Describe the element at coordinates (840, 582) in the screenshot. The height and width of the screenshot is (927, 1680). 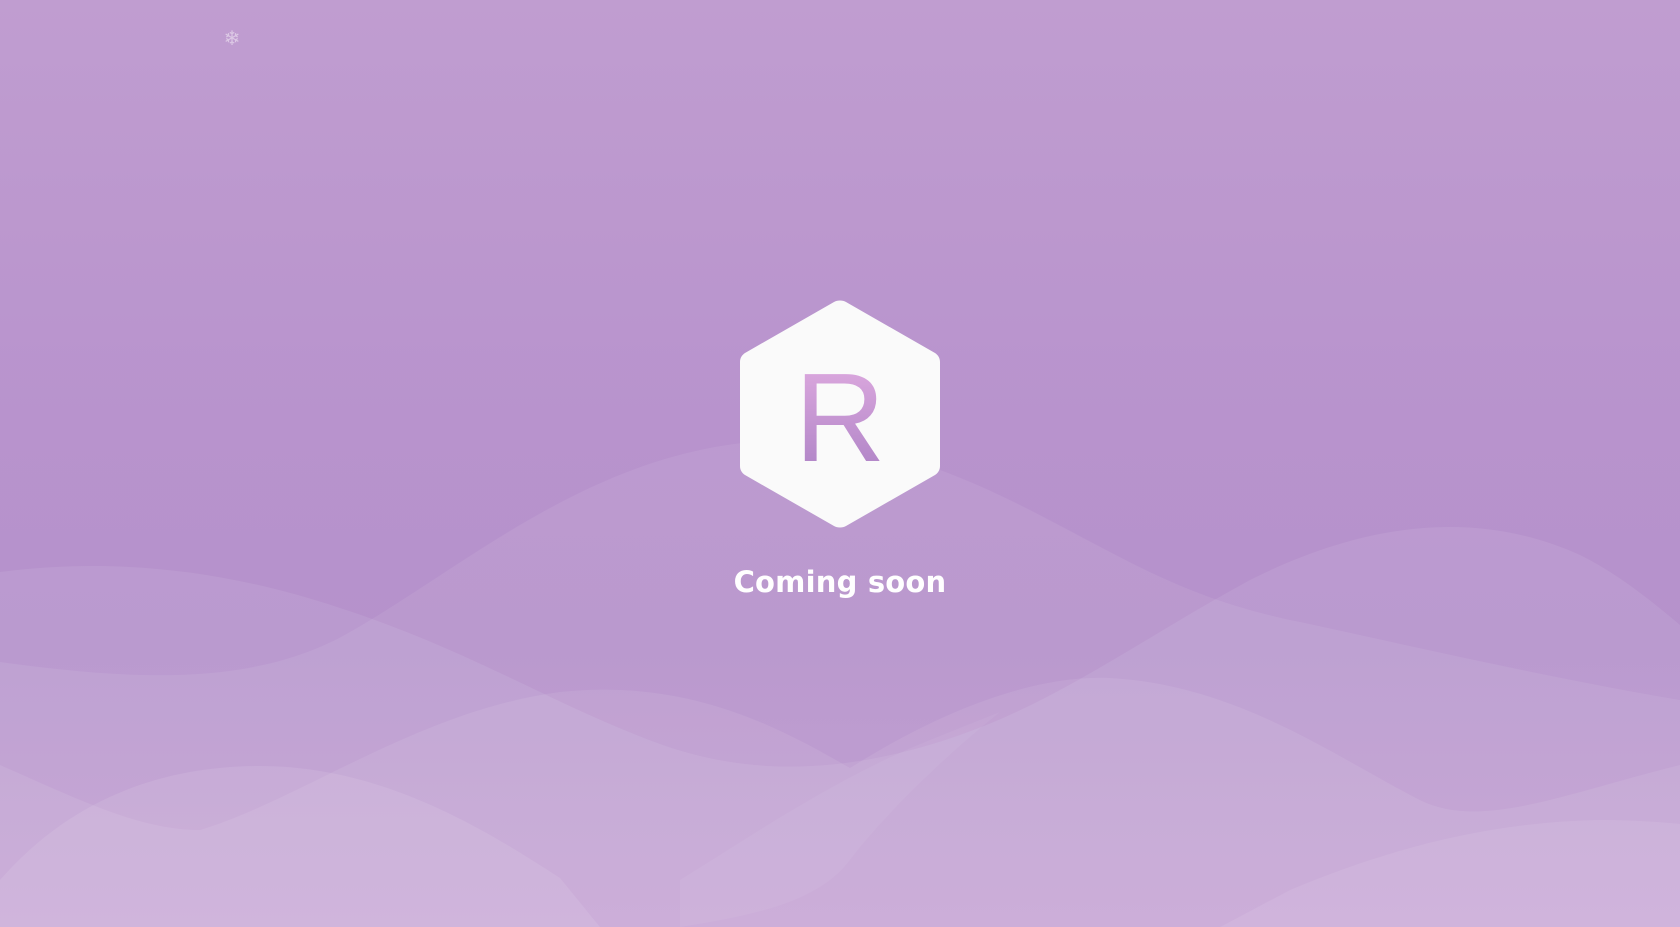
I see `coming-soon-heading: Coming soon` at that location.